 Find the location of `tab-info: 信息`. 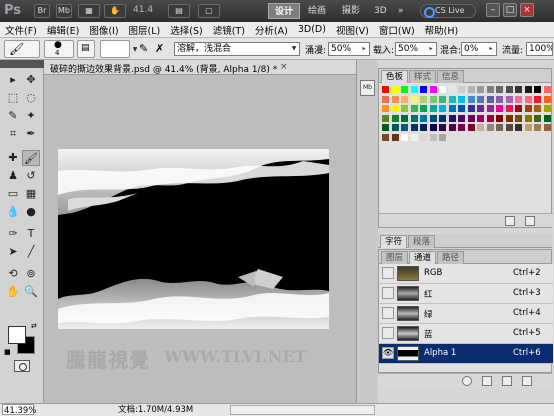

tab-info: 信息 is located at coordinates (451, 76).